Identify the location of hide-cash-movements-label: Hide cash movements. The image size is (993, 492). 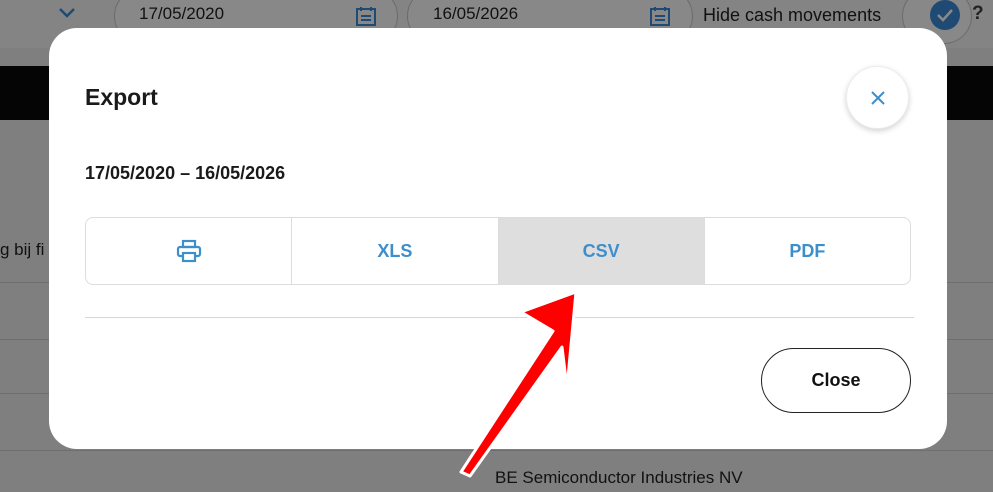
(792, 15).